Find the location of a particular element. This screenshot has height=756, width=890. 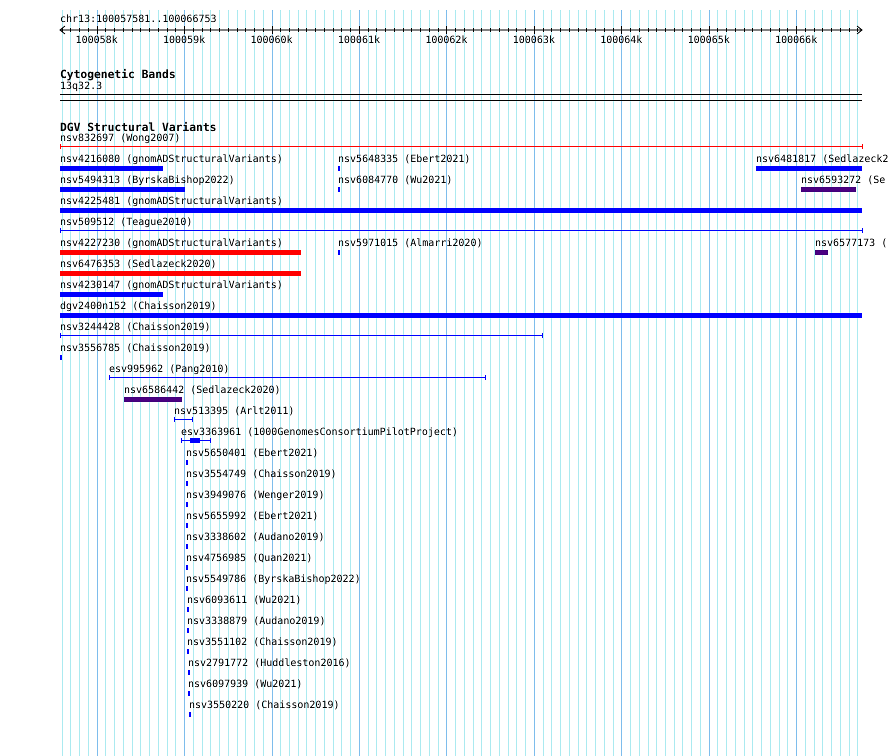

band-label: 13q32.3 is located at coordinates (82, 86).